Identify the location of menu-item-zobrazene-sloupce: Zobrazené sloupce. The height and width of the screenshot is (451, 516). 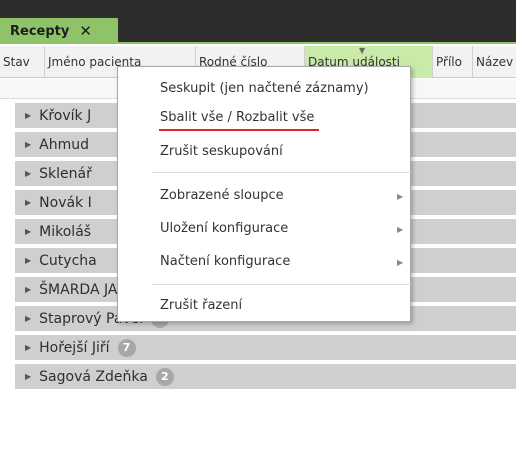
(222, 195).